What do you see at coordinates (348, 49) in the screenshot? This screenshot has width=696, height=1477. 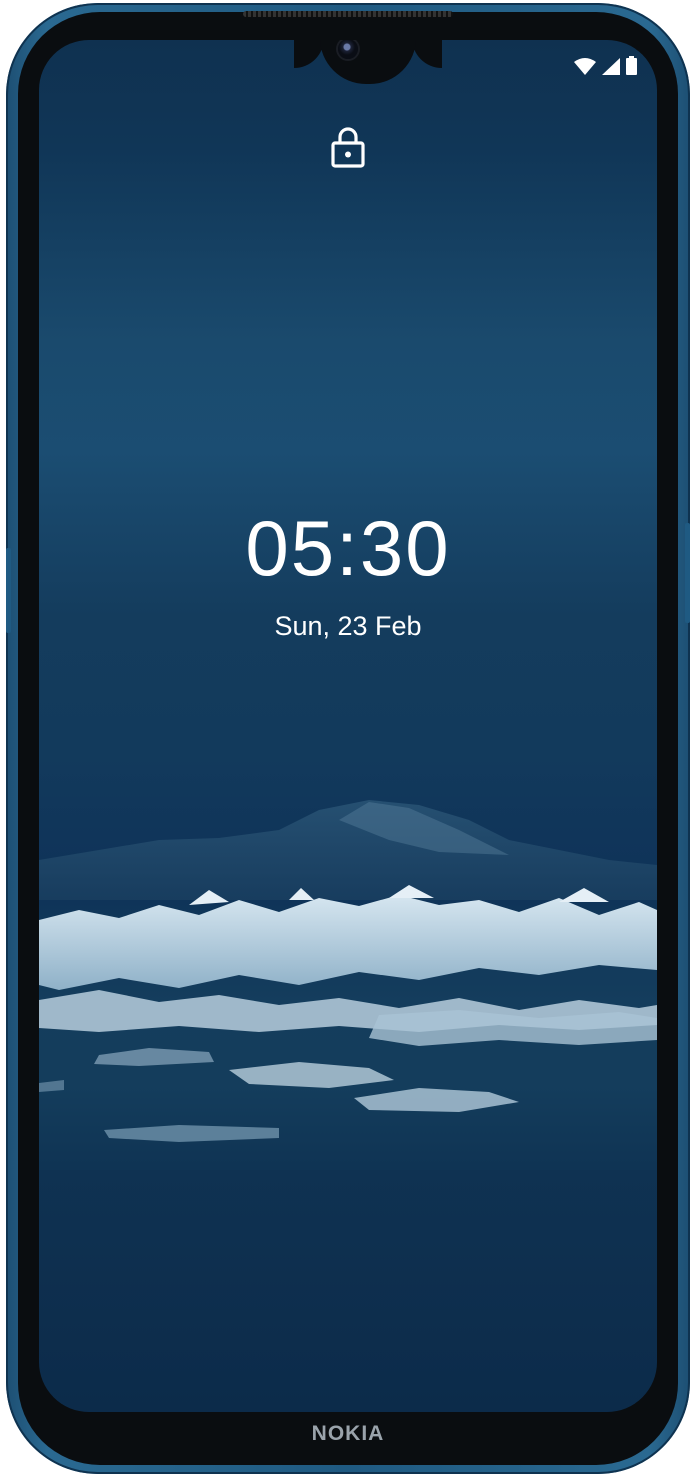 I see `front-camera` at bounding box center [348, 49].